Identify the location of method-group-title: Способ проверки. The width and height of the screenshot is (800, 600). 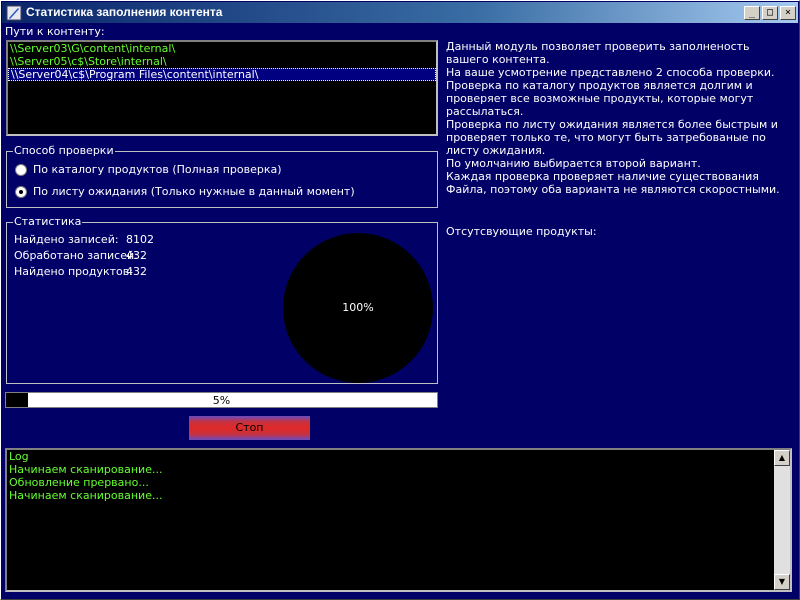
(64, 150).